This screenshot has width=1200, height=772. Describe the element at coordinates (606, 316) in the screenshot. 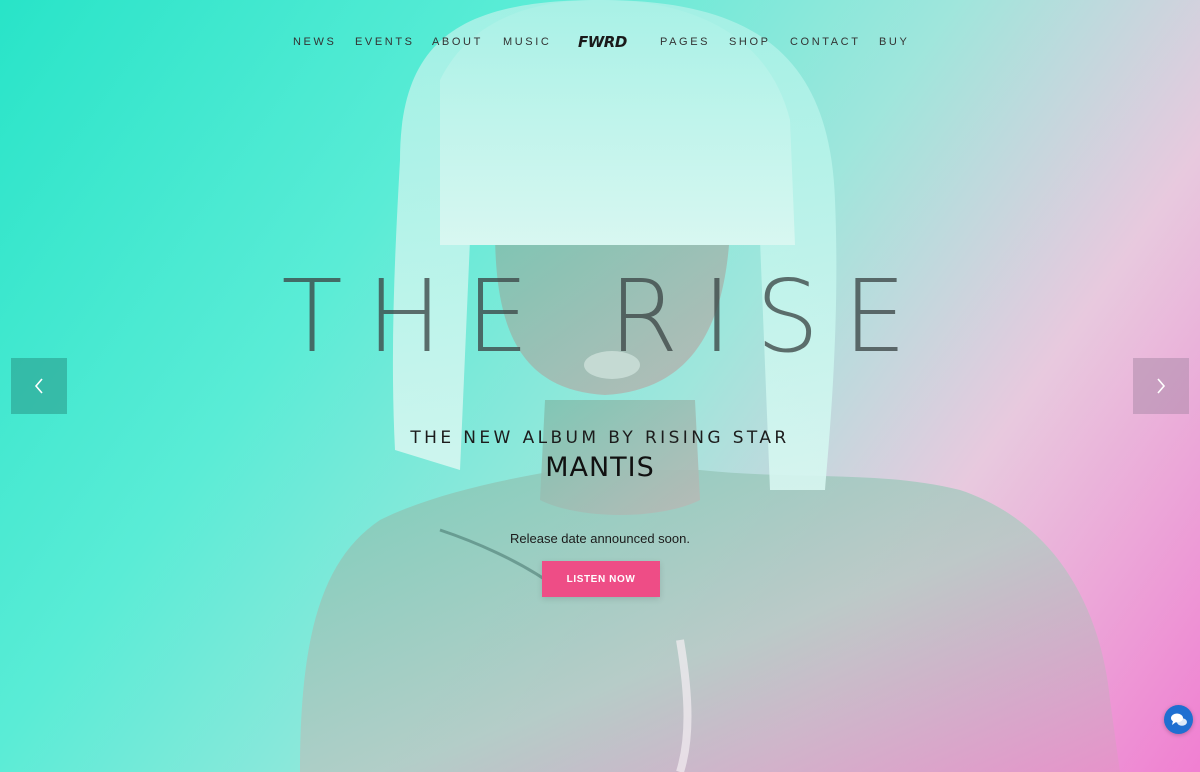

I see `hero-title: THE RISE` at that location.